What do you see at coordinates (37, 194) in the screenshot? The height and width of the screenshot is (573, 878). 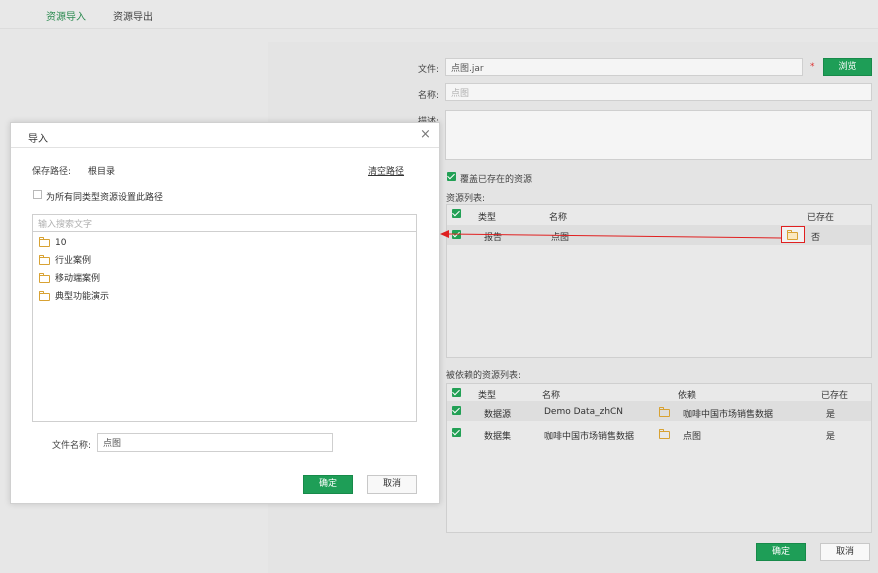 I see `apply-all-checkbox` at bounding box center [37, 194].